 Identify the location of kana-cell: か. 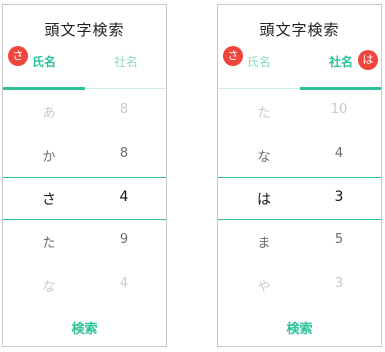
(49, 157).